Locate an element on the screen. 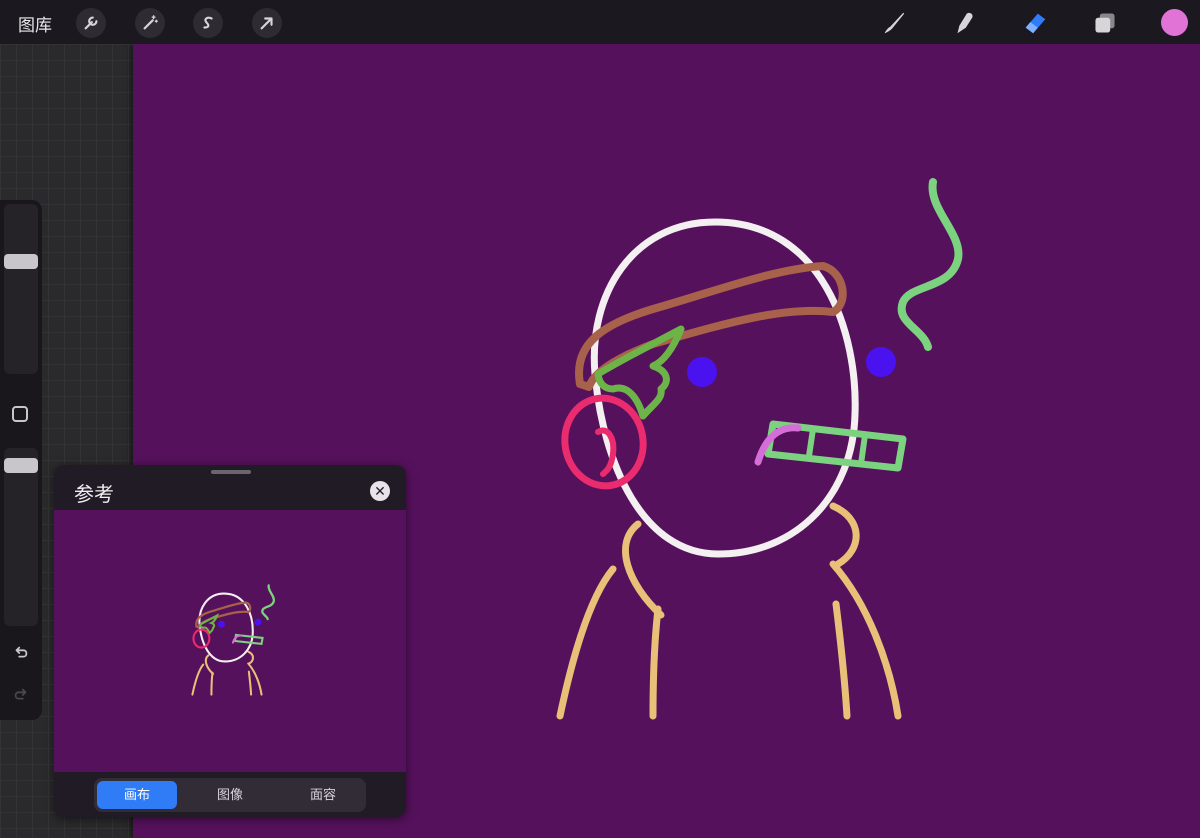 Image resolution: width=1200 pixels, height=838 pixels. eraser-button is located at coordinates (1035, 23).